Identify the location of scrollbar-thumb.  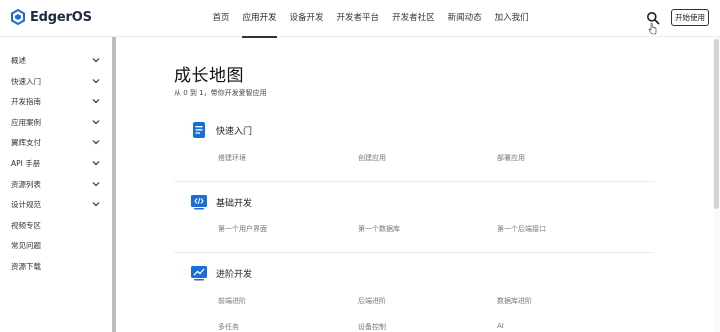
(716, 124).